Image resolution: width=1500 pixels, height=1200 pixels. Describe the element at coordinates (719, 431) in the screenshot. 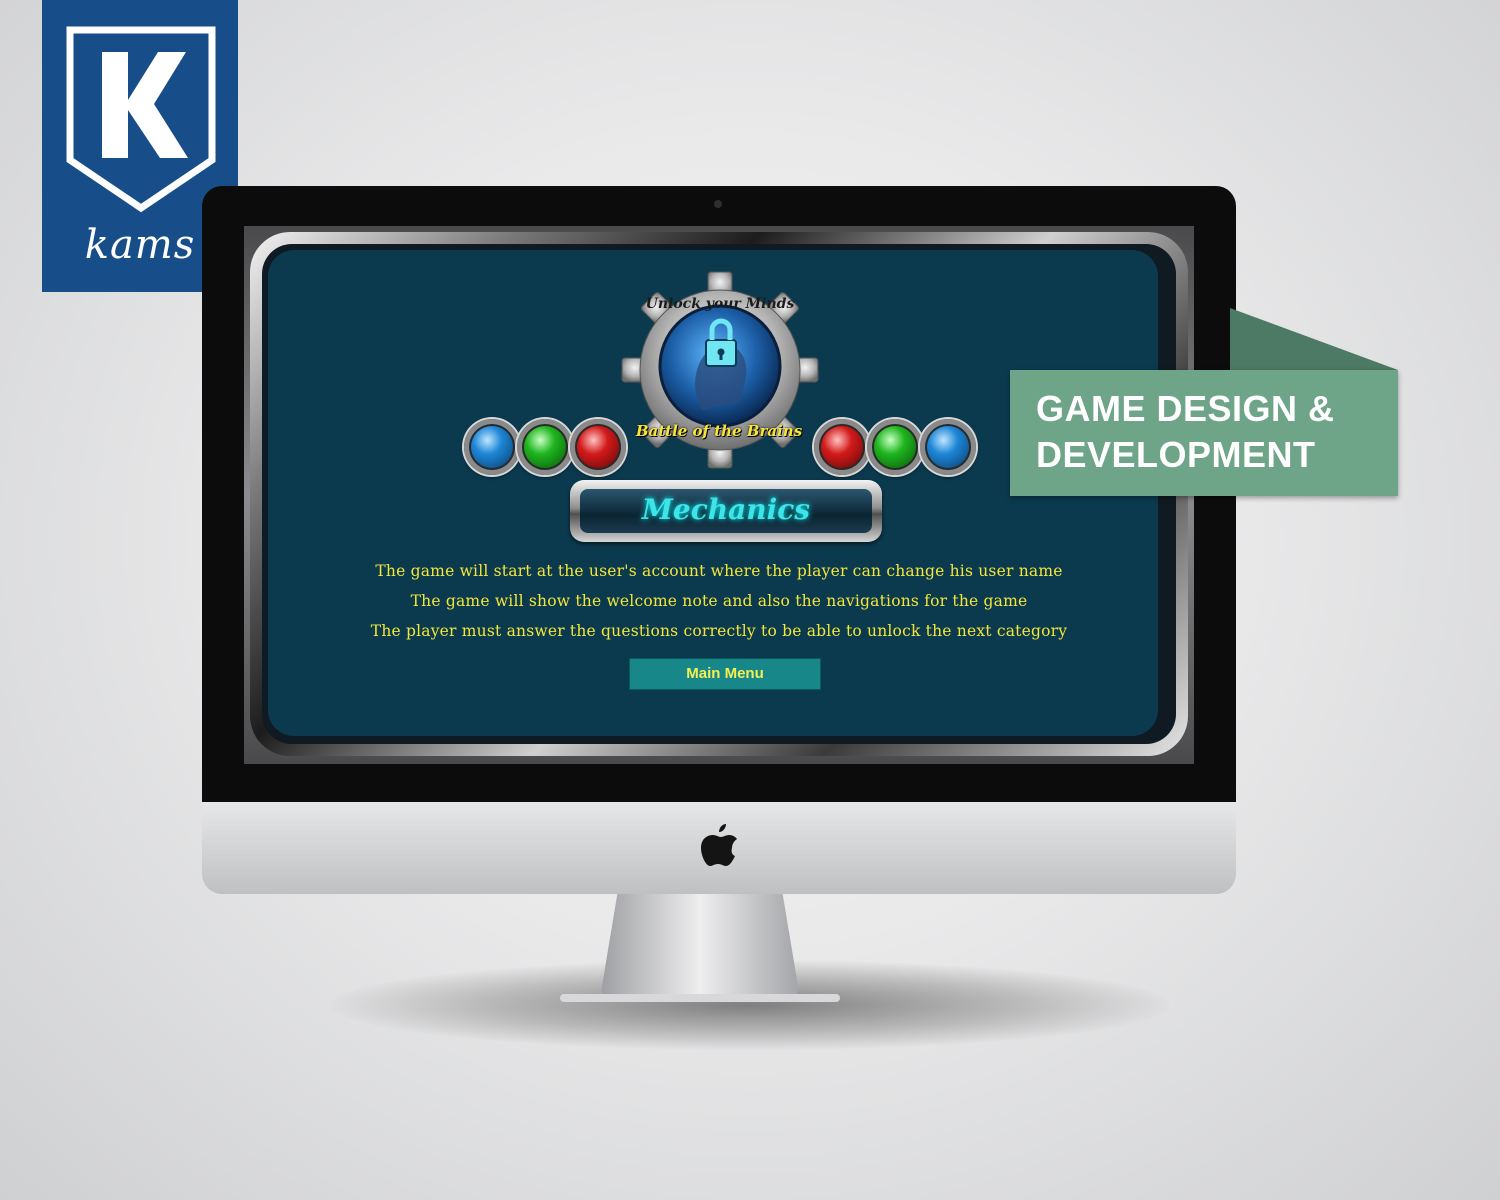

I see `emblem-bottom-text: Battle of the Brains` at that location.